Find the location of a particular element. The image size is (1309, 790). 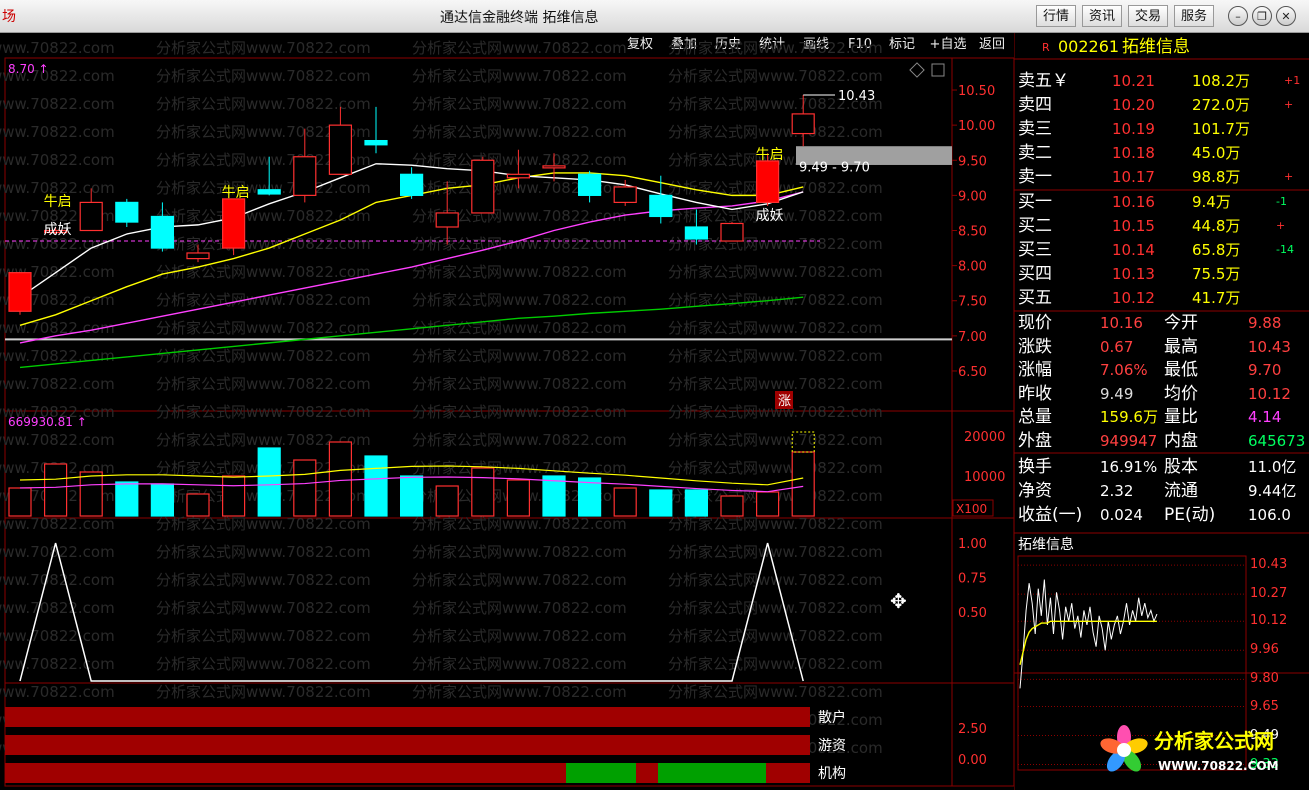

bid-price: 10.16 is located at coordinates (1133, 202).